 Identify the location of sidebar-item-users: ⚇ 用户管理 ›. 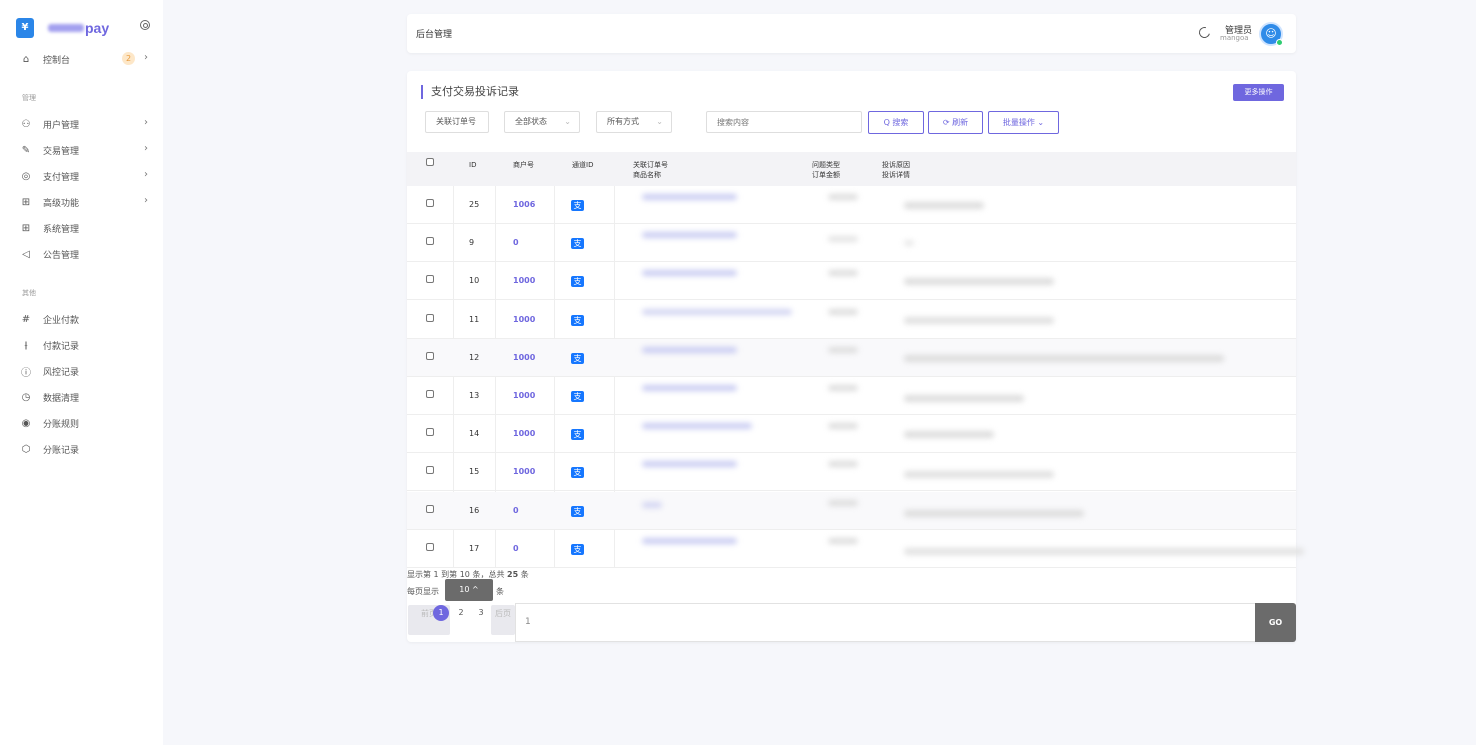
(88, 124).